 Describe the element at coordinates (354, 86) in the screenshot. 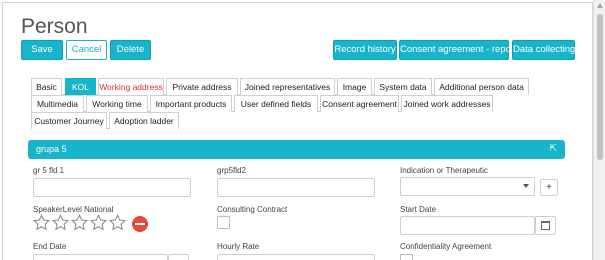

I see `tab-image: Image` at that location.